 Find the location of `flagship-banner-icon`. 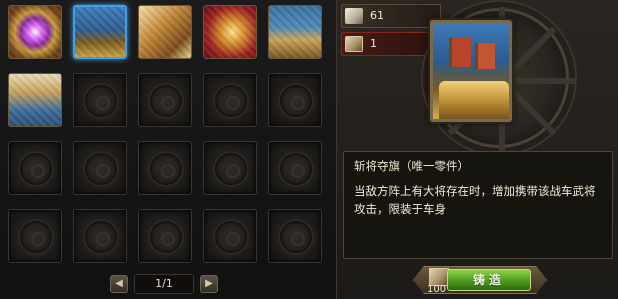

flagship-banner-icon is located at coordinates (100, 32).